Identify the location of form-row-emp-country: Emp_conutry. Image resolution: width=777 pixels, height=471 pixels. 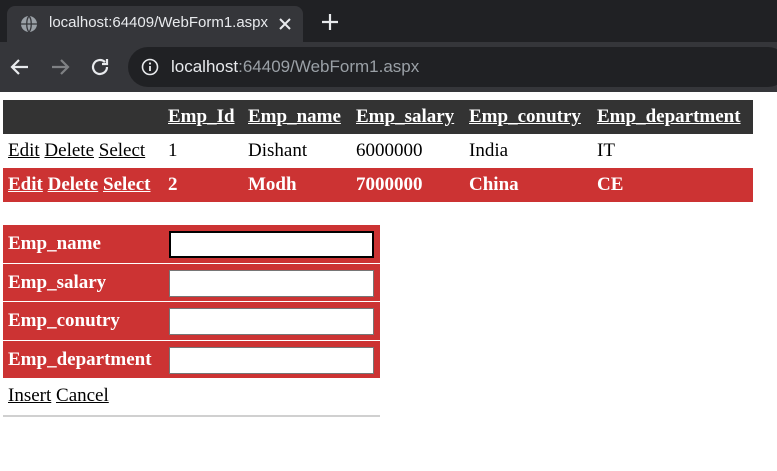
(191, 321).